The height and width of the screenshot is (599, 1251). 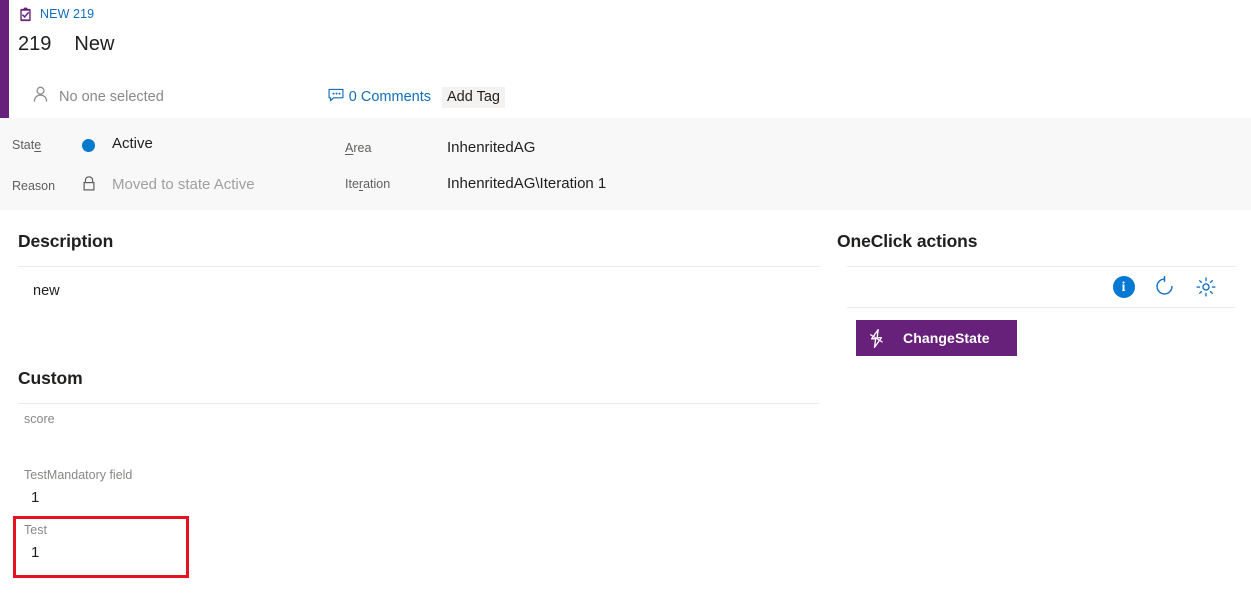 I want to click on add-tag-label: Add Ta, so click(x=469, y=96).